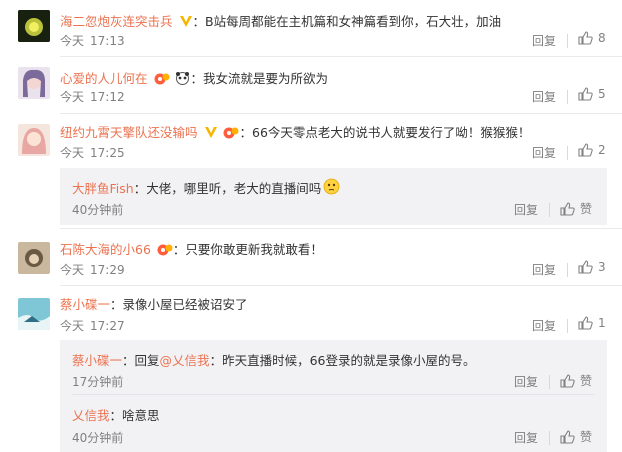 This screenshot has width=622, height=452. I want to click on sub-reply-line: 大胖鱼Fish：大佬，哪里听，老大的直播间吗, so click(206, 188).